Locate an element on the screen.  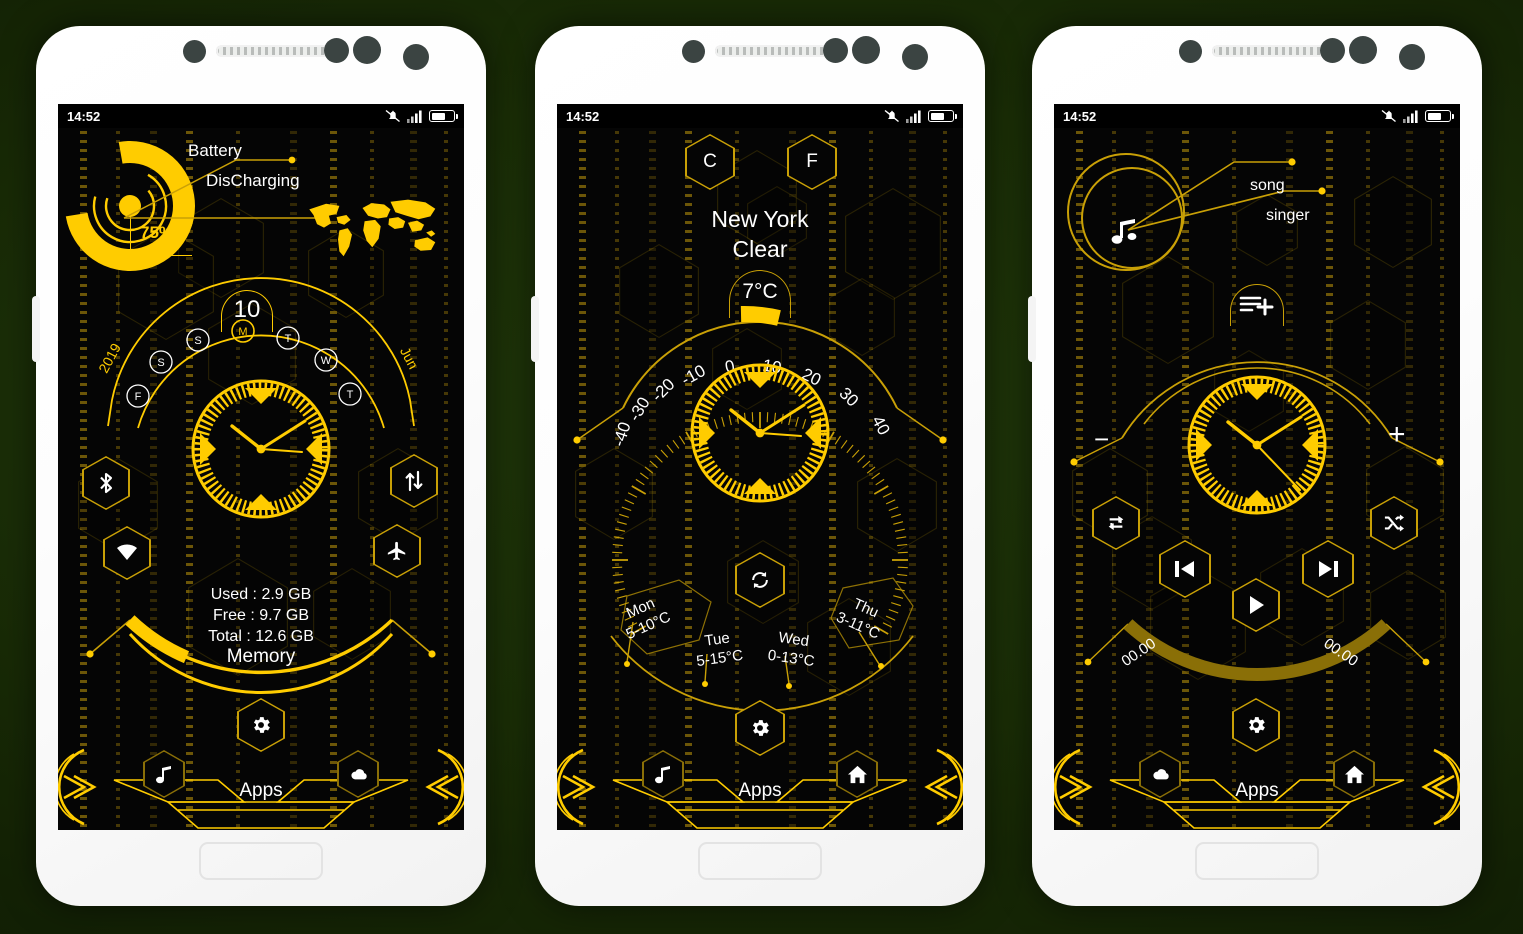
bluetooth-icon is located at coordinates (106, 483).